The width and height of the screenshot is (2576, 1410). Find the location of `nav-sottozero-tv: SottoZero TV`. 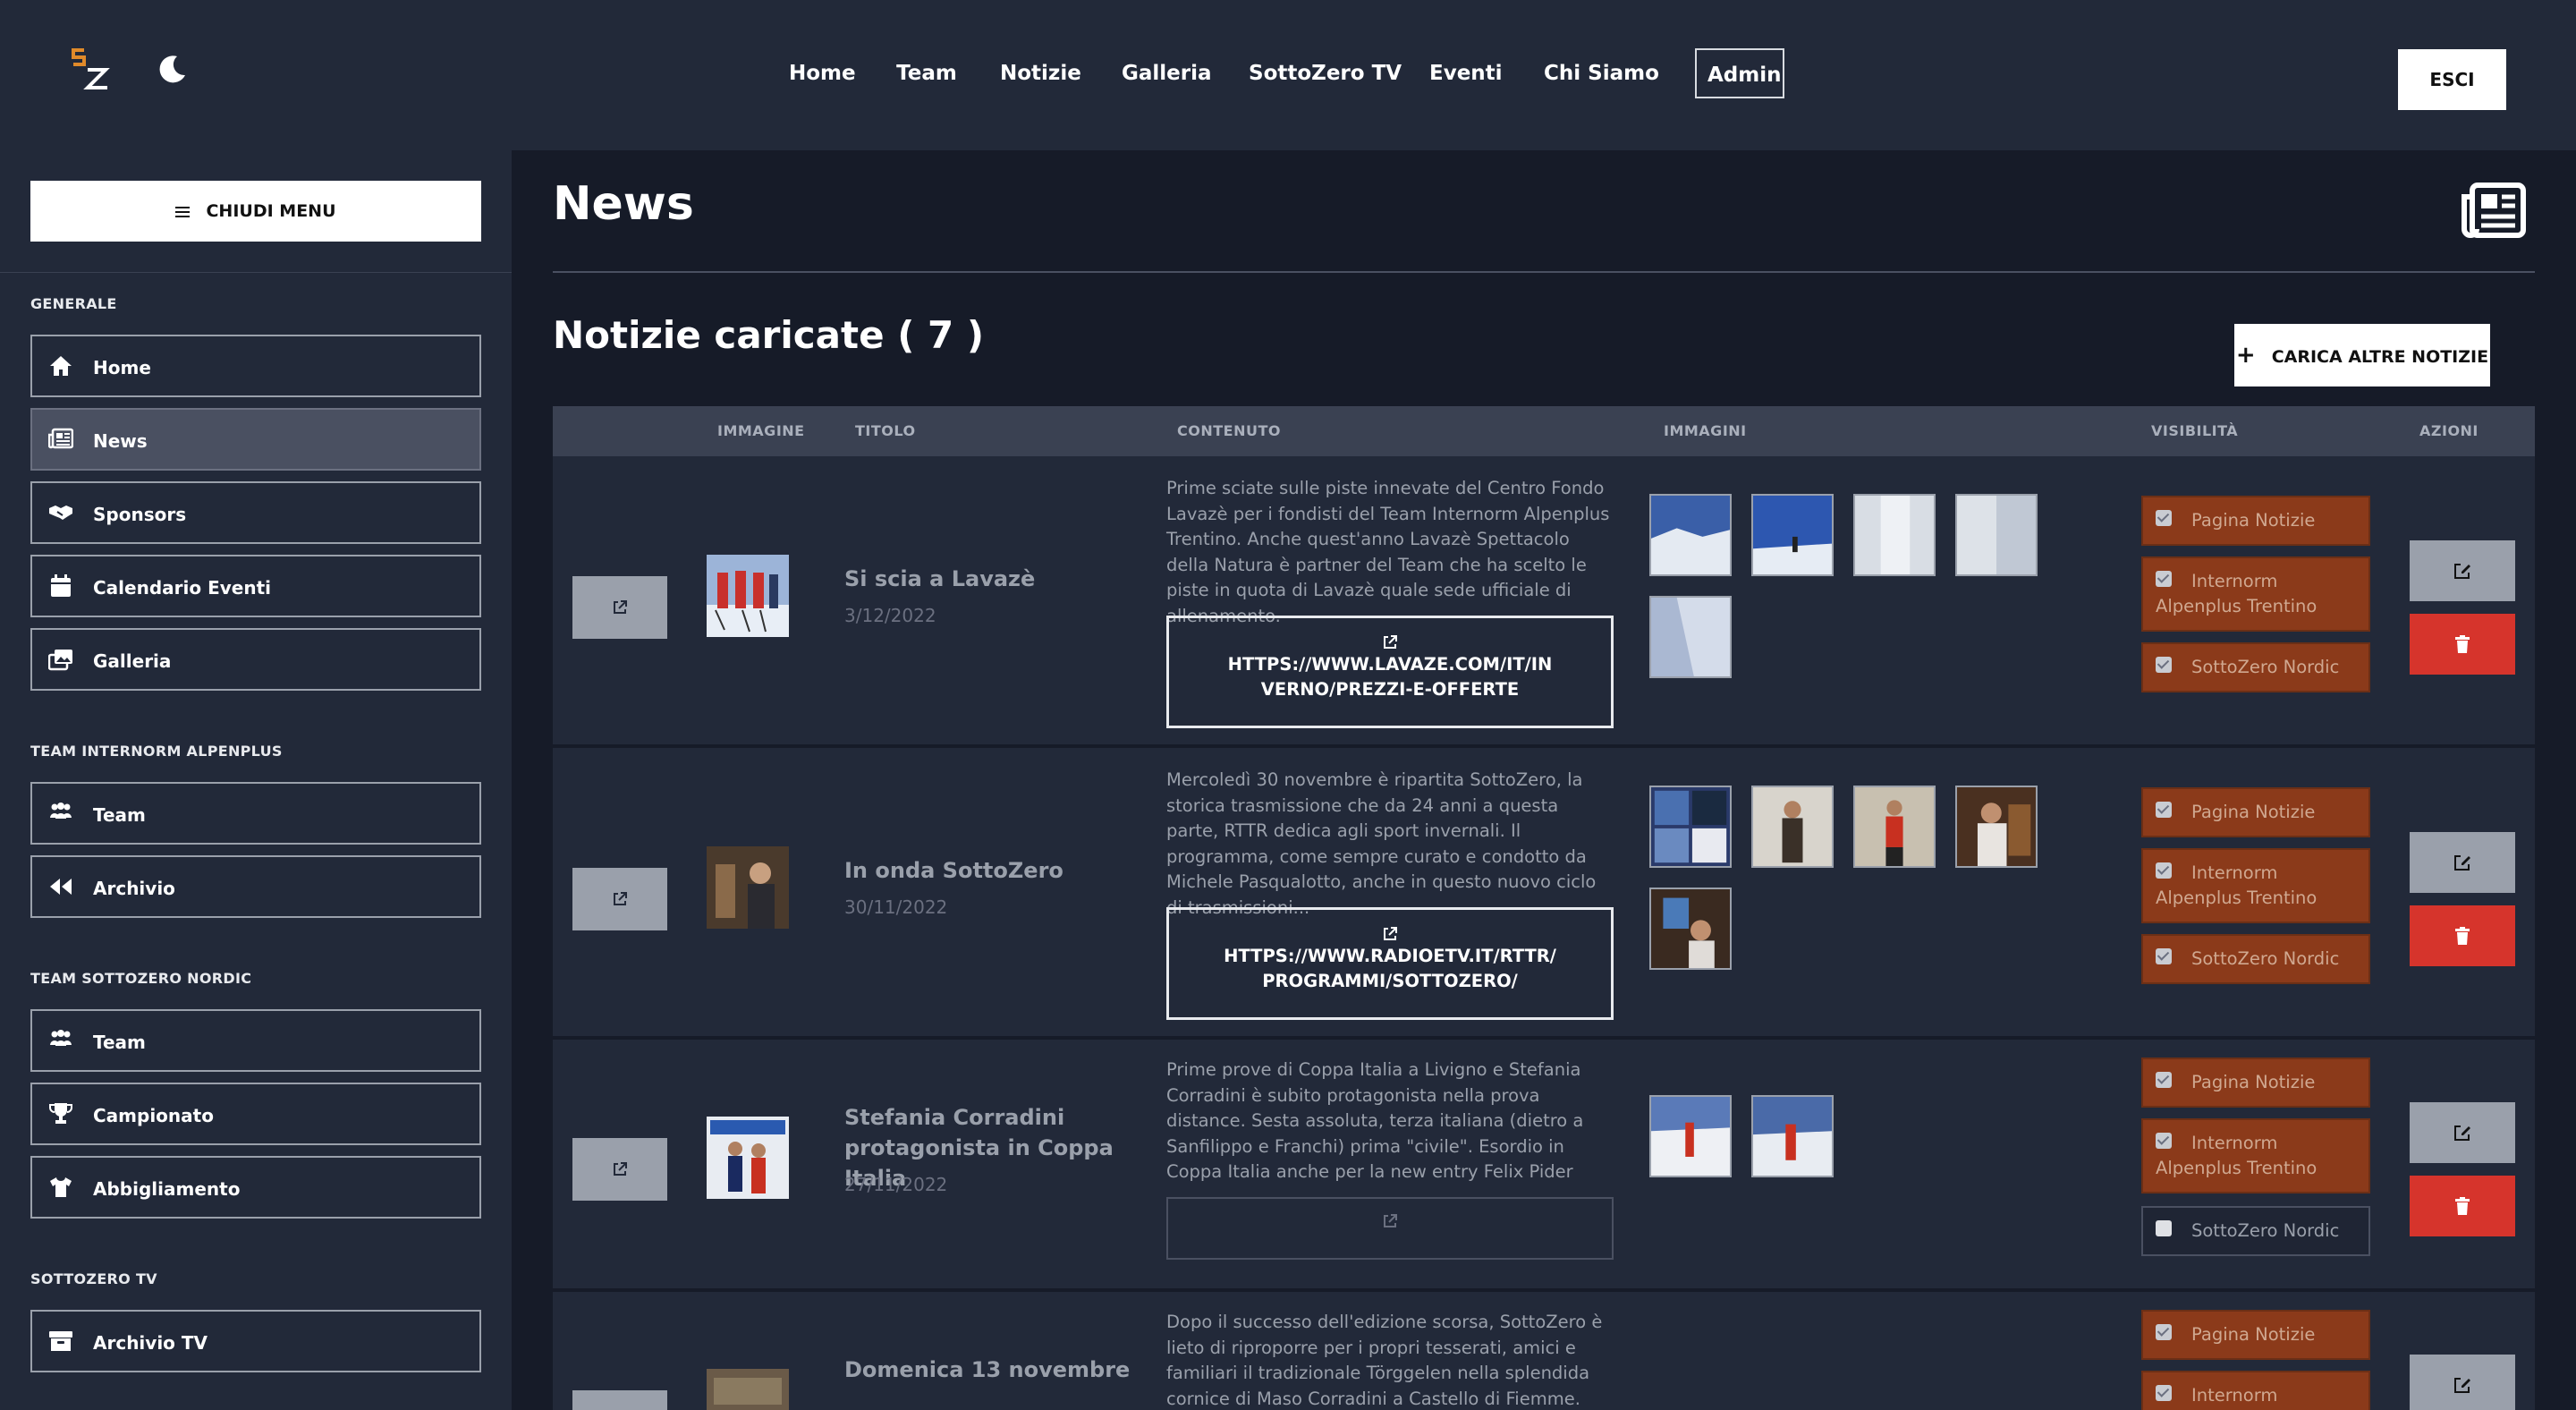

nav-sottozero-tv: SottoZero TV is located at coordinates (1325, 73).